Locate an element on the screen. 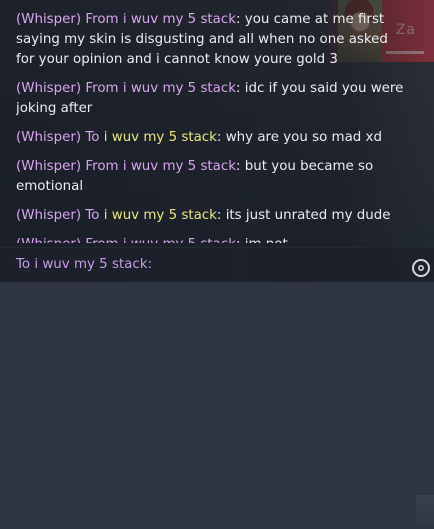 This screenshot has width=434, height=529. message-text: its just unrated my dude is located at coordinates (308, 215).